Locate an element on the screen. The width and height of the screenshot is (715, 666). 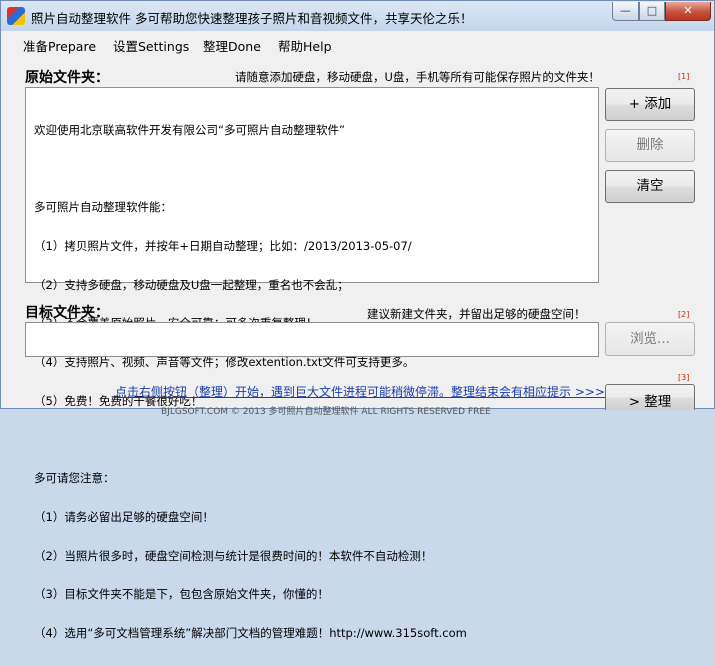
maximize-button: □ is located at coordinates (652, 11).